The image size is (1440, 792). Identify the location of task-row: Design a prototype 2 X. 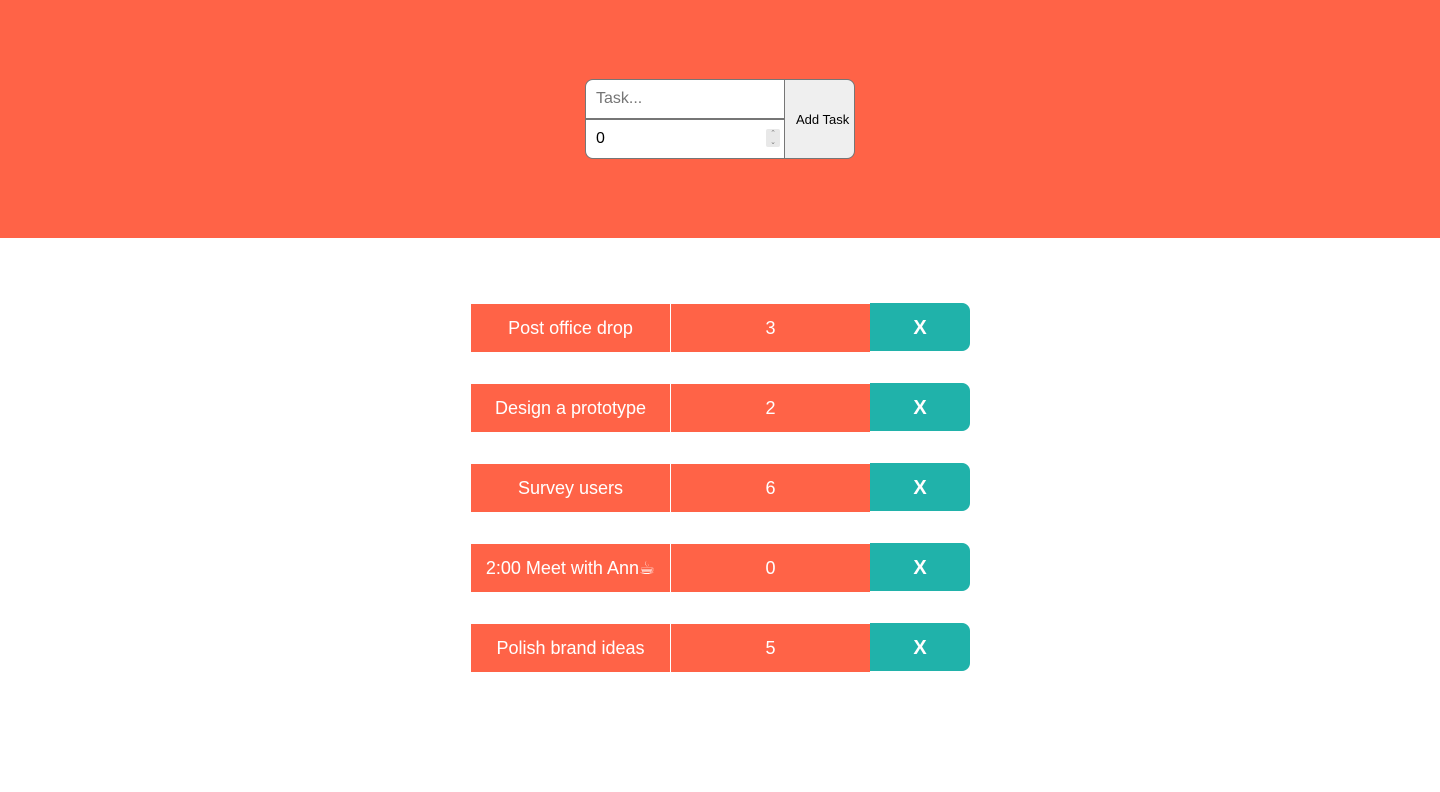
(721, 407).